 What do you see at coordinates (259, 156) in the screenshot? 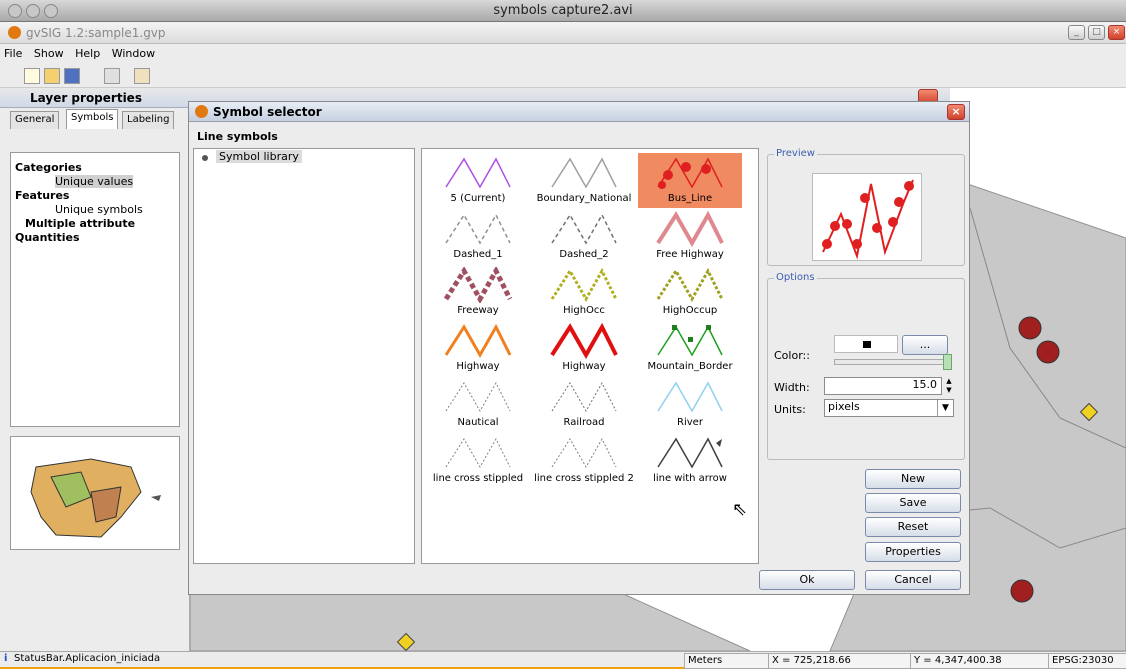
I see `symbol-library-item: Symbol library` at bounding box center [259, 156].